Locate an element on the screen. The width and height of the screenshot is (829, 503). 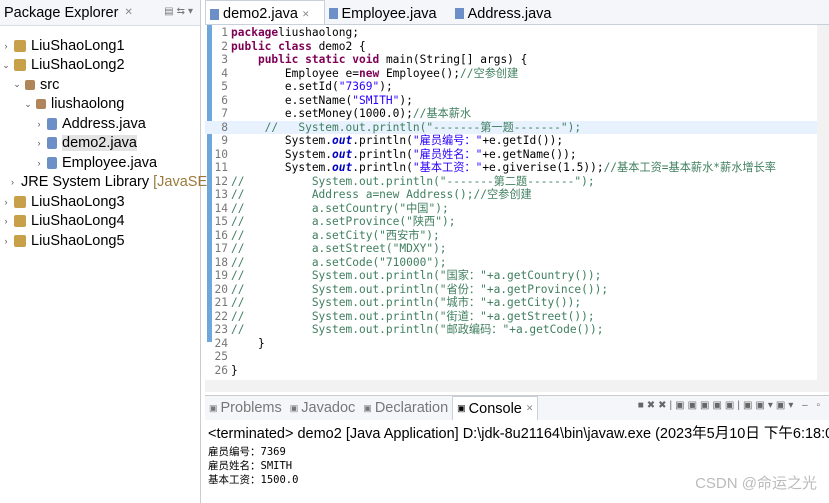
tree-item: ⌄ liushaolong is located at coordinates (100, 105).